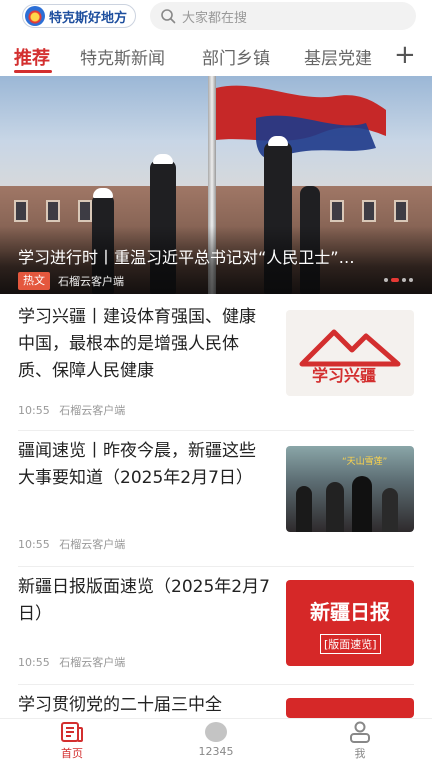 The image size is (432, 768). I want to click on active-tab-indicator, so click(33, 71).